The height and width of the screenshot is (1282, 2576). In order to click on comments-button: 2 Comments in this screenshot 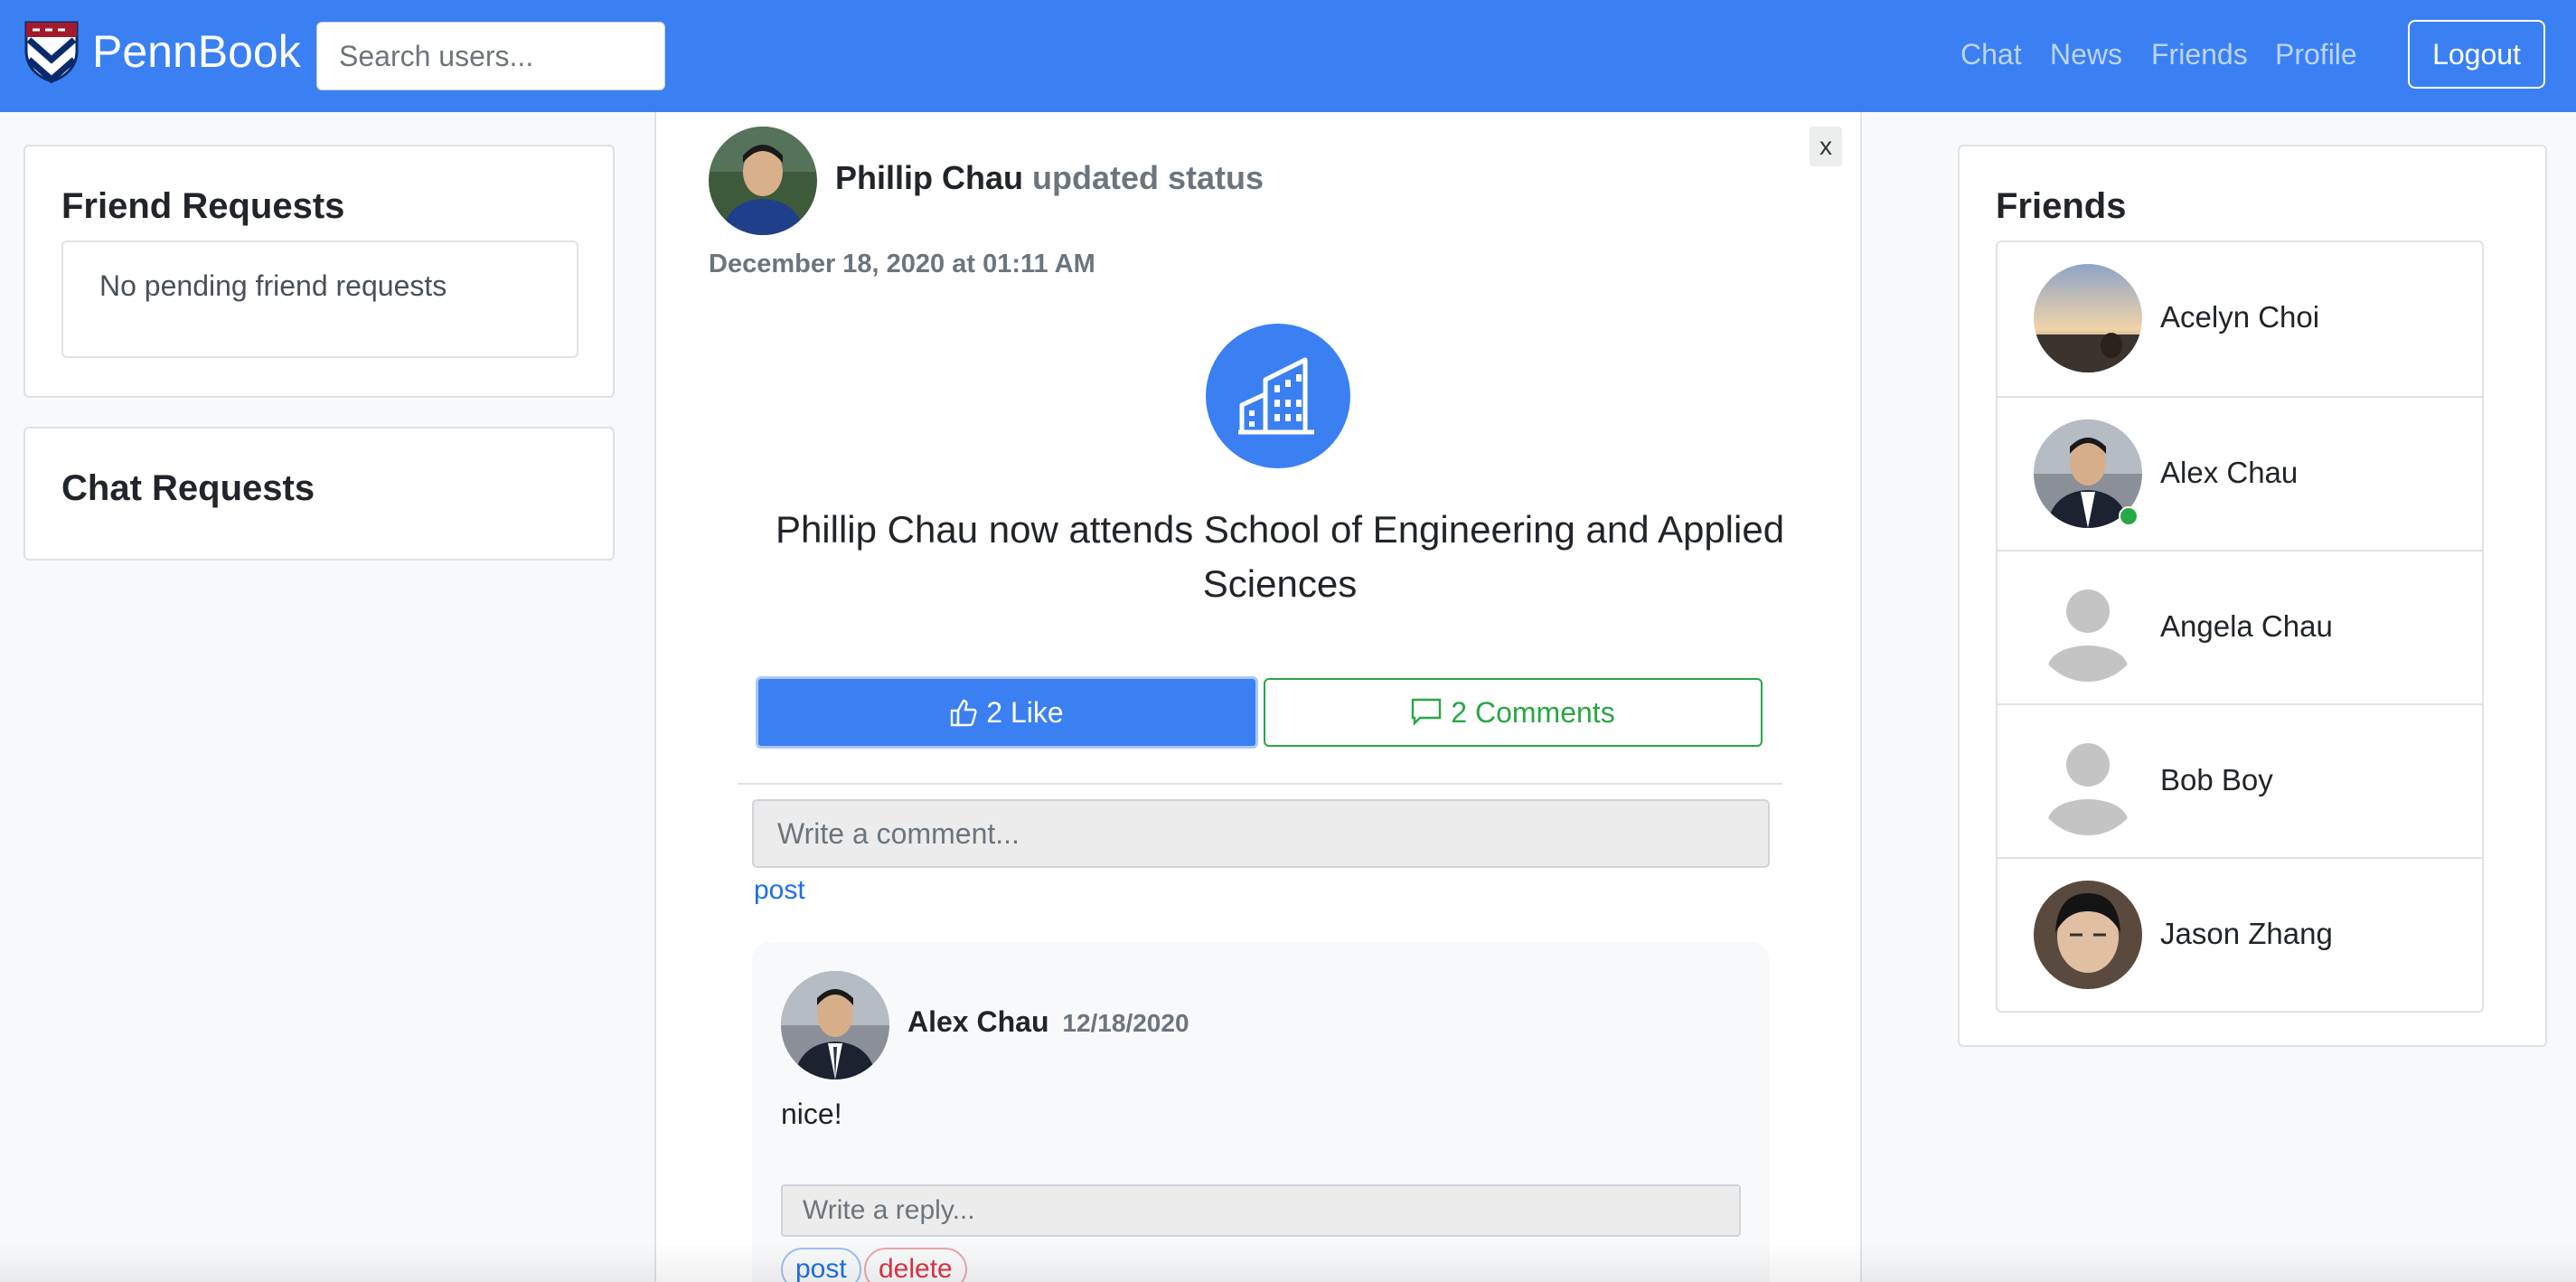, I will do `click(1513, 712)`.